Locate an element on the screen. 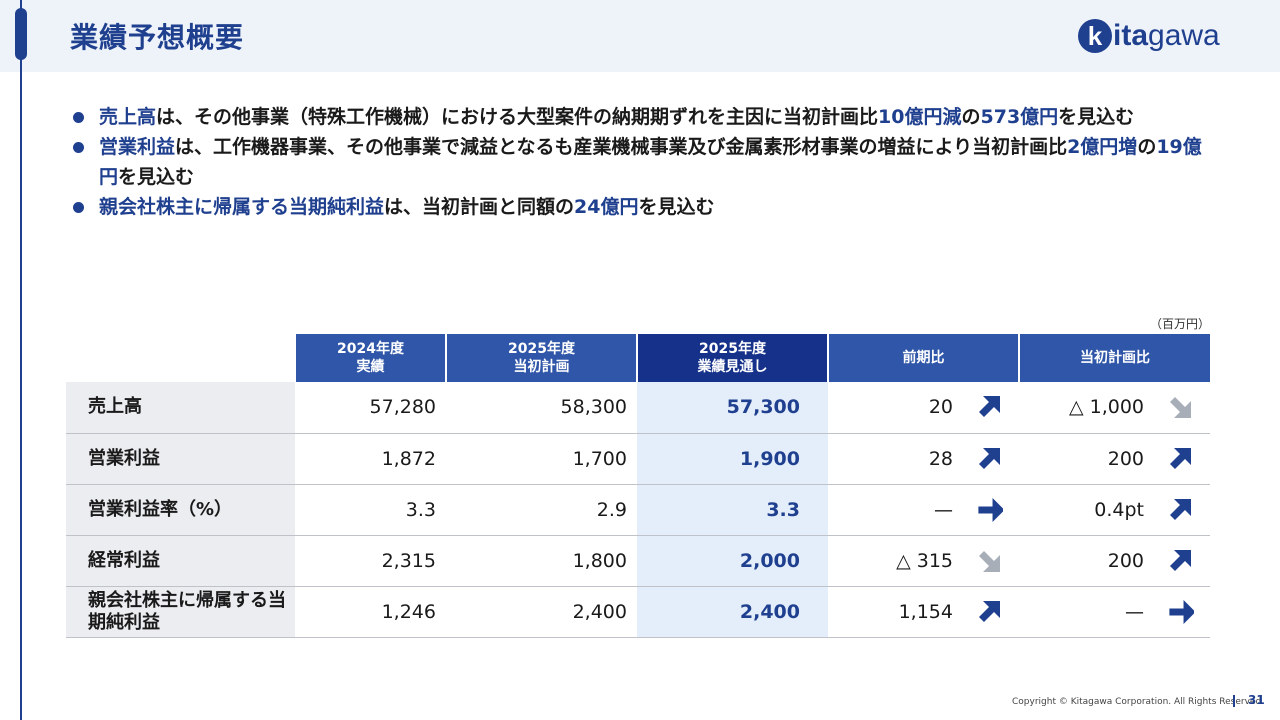 The image size is (1280, 720). cell-2025-forecast: 1,900 is located at coordinates (732, 459).